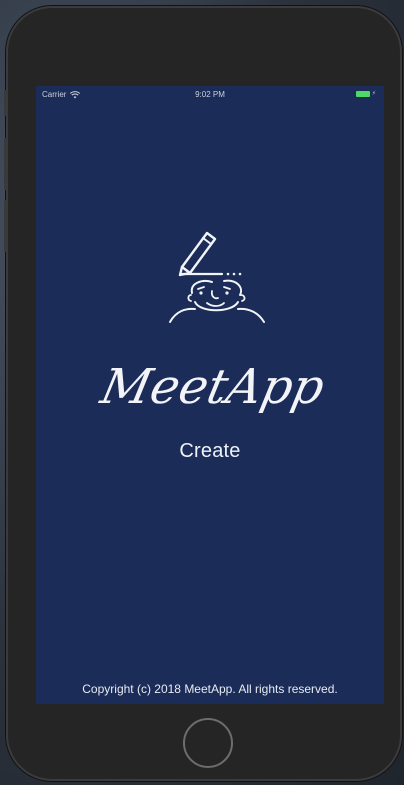 Image resolution: width=404 pixels, height=785 pixels. What do you see at coordinates (217, 301) in the screenshot?
I see `face-icon` at bounding box center [217, 301].